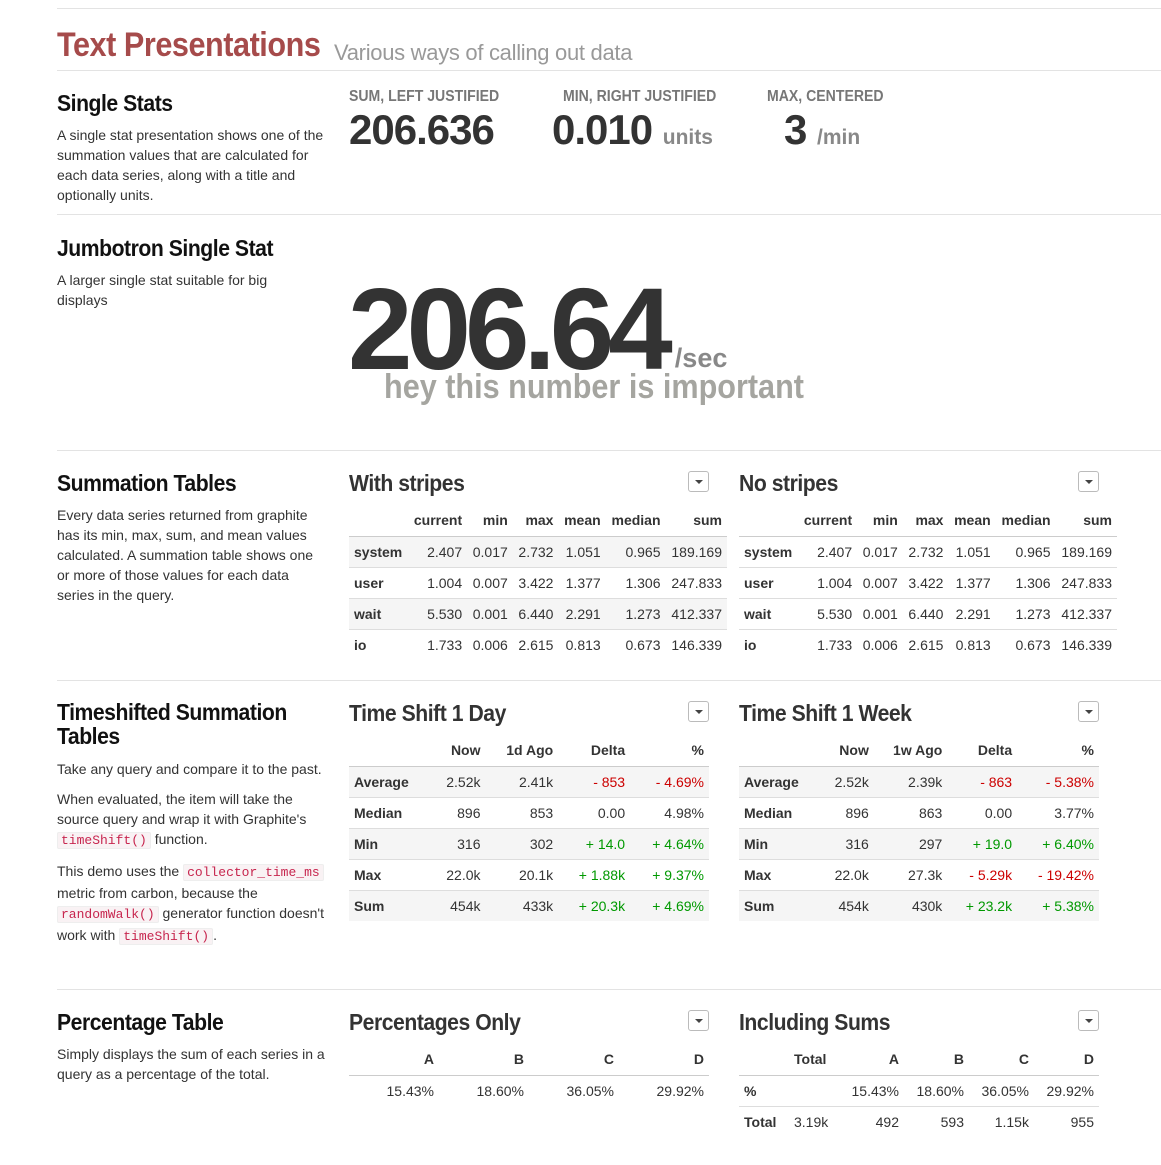 The height and width of the screenshot is (1165, 1161). Describe the element at coordinates (140, 1022) in the screenshot. I see `section-title-percentage: Percentage Table` at that location.